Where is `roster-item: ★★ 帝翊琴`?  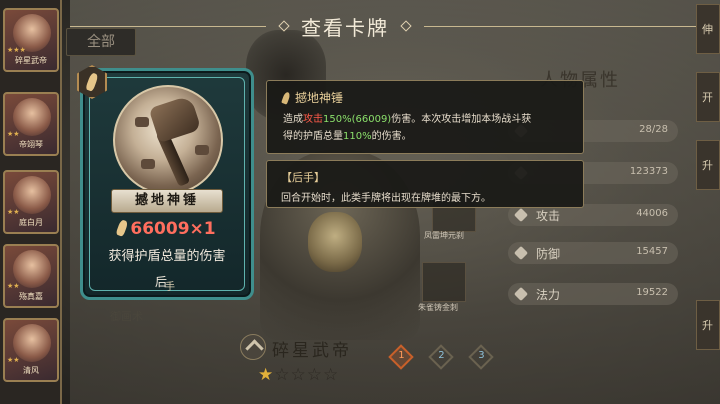 roster-item: ★★ 帝翊琴 is located at coordinates (31, 124).